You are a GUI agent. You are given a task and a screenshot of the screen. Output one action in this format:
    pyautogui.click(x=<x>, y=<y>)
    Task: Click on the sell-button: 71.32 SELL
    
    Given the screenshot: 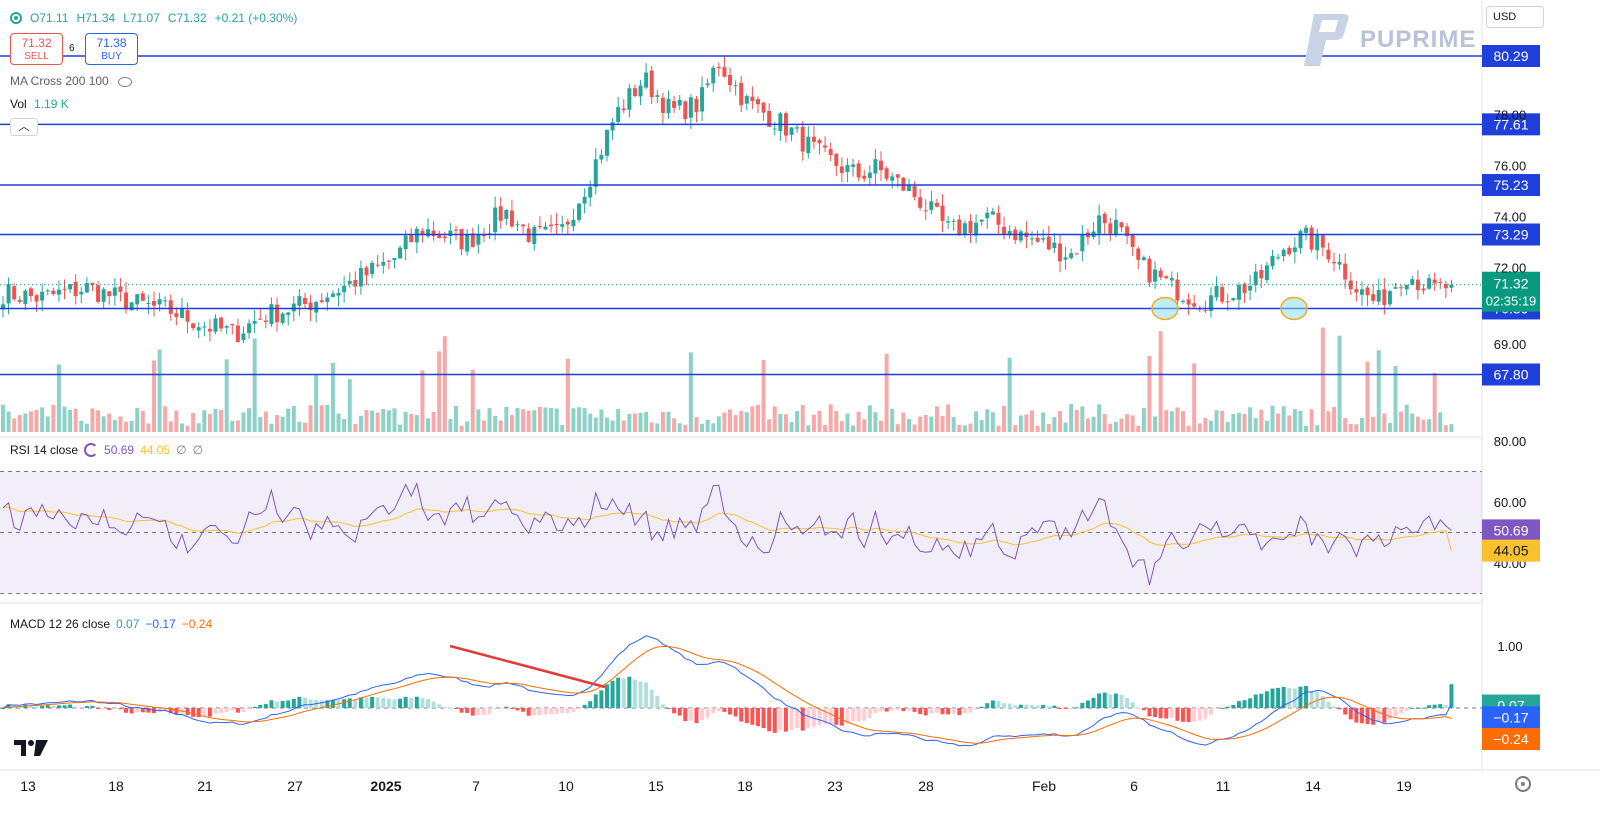 What is the action you would take?
    pyautogui.click(x=36, y=49)
    